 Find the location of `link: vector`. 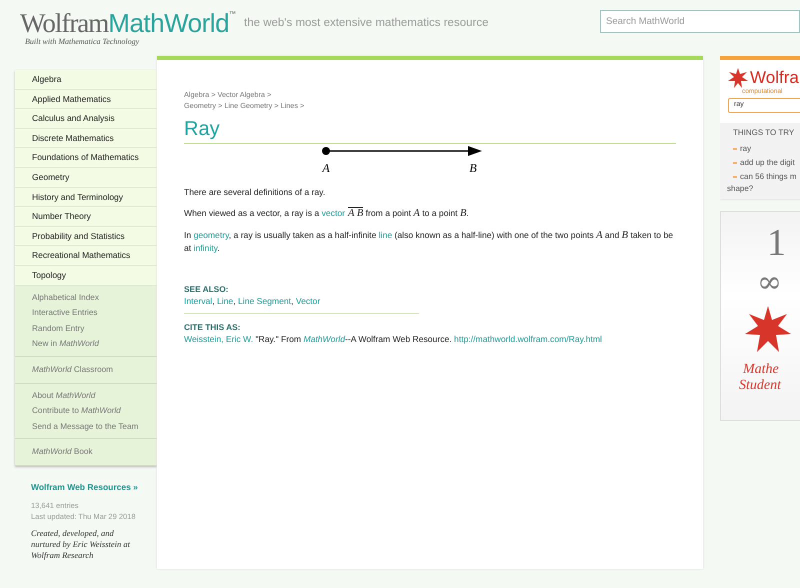

link: vector is located at coordinates (333, 213).